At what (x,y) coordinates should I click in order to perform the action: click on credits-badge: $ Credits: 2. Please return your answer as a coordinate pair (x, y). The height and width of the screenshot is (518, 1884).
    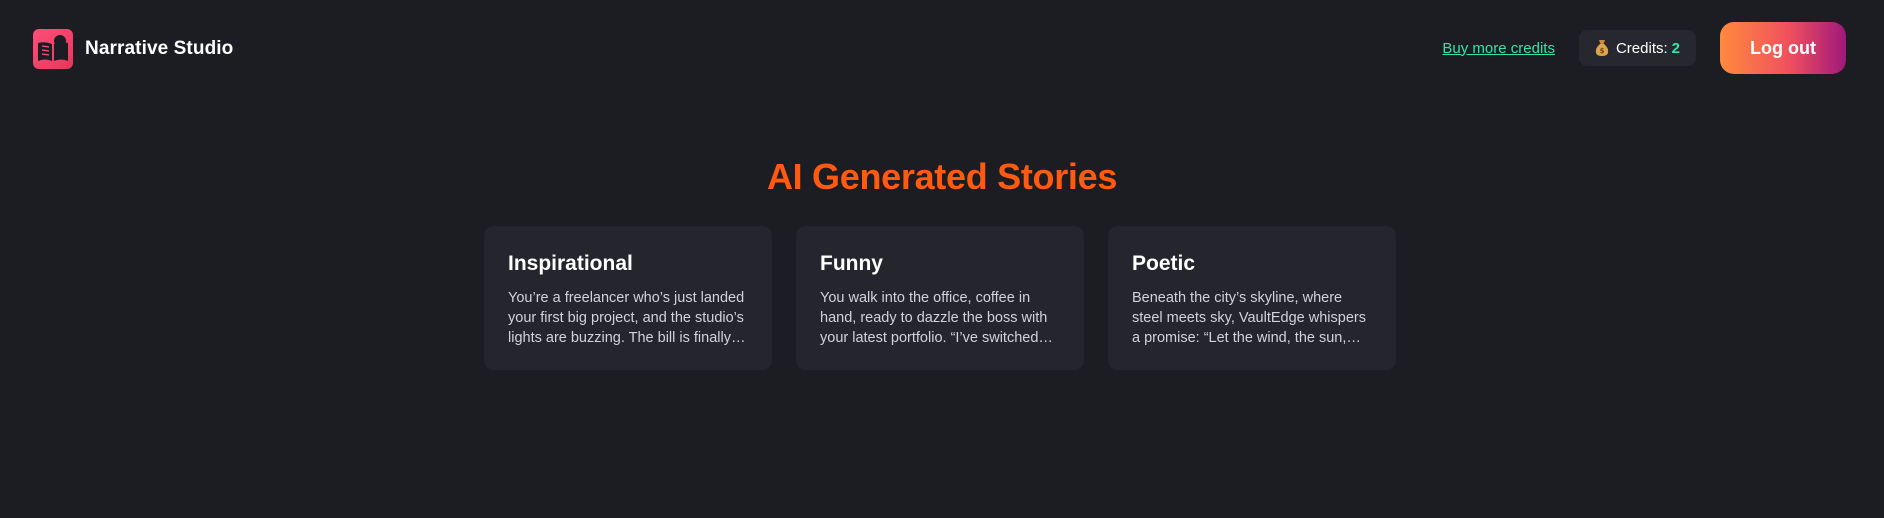
    Looking at the image, I should click on (1637, 48).